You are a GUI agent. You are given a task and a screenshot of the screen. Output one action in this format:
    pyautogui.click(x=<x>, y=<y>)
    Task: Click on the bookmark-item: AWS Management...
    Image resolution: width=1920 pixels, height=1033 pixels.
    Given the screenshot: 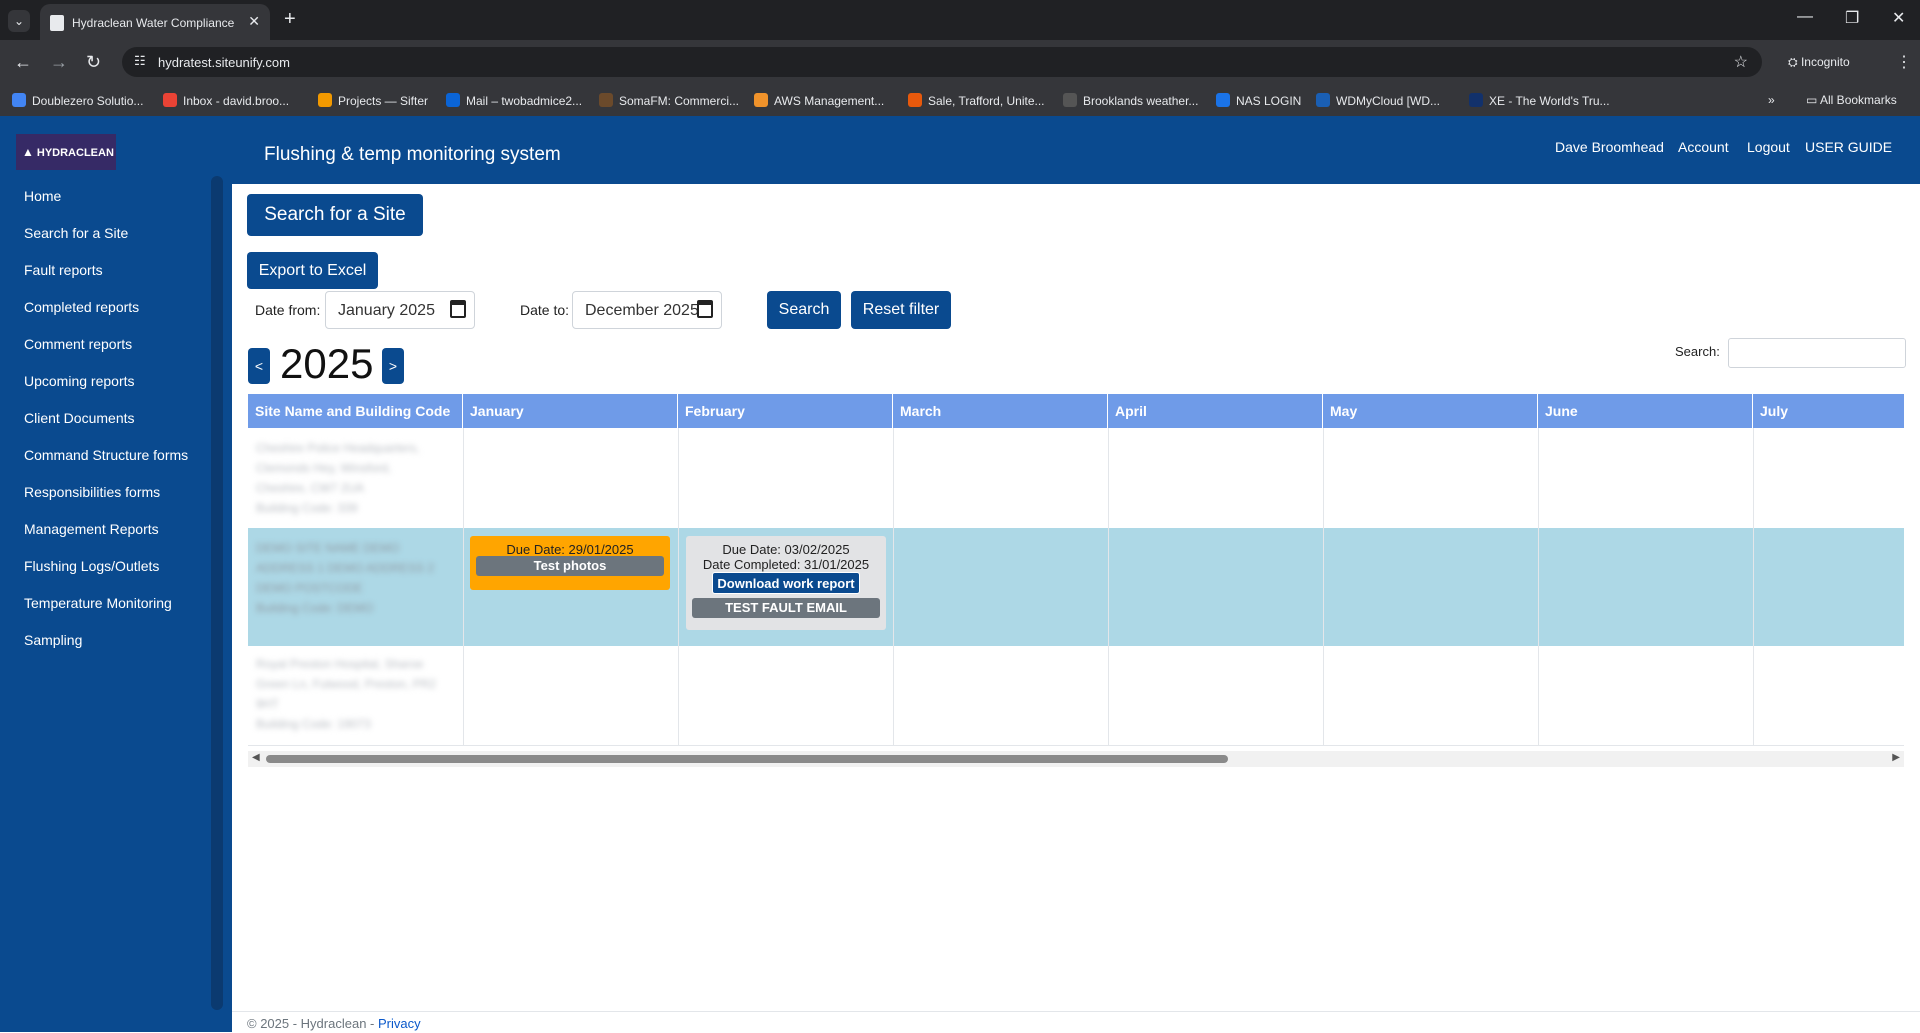 What is the action you would take?
    pyautogui.click(x=819, y=100)
    